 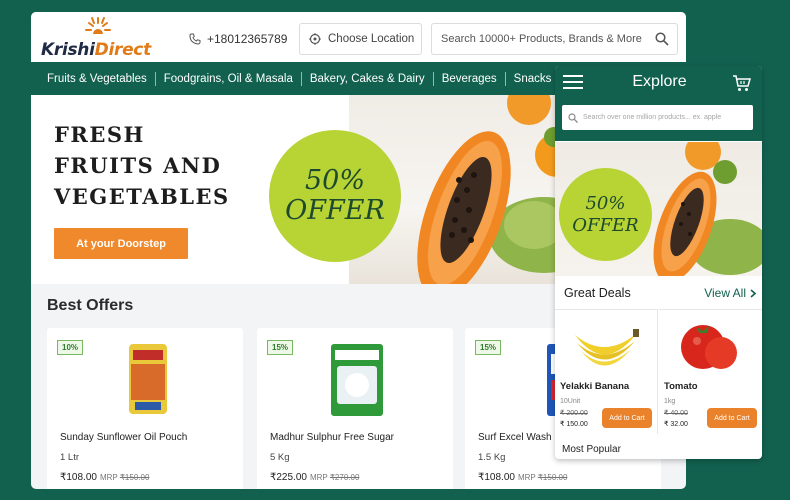 What do you see at coordinates (597, 293) in the screenshot?
I see `great-deals-title: Great Deals` at bounding box center [597, 293].